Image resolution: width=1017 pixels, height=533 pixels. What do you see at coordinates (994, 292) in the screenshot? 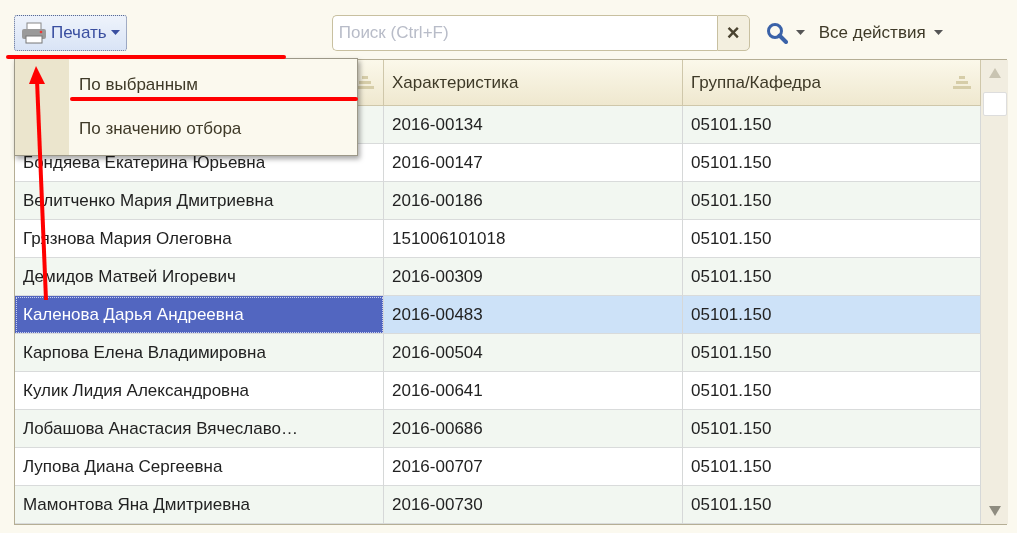
I see `scrollbar` at bounding box center [994, 292].